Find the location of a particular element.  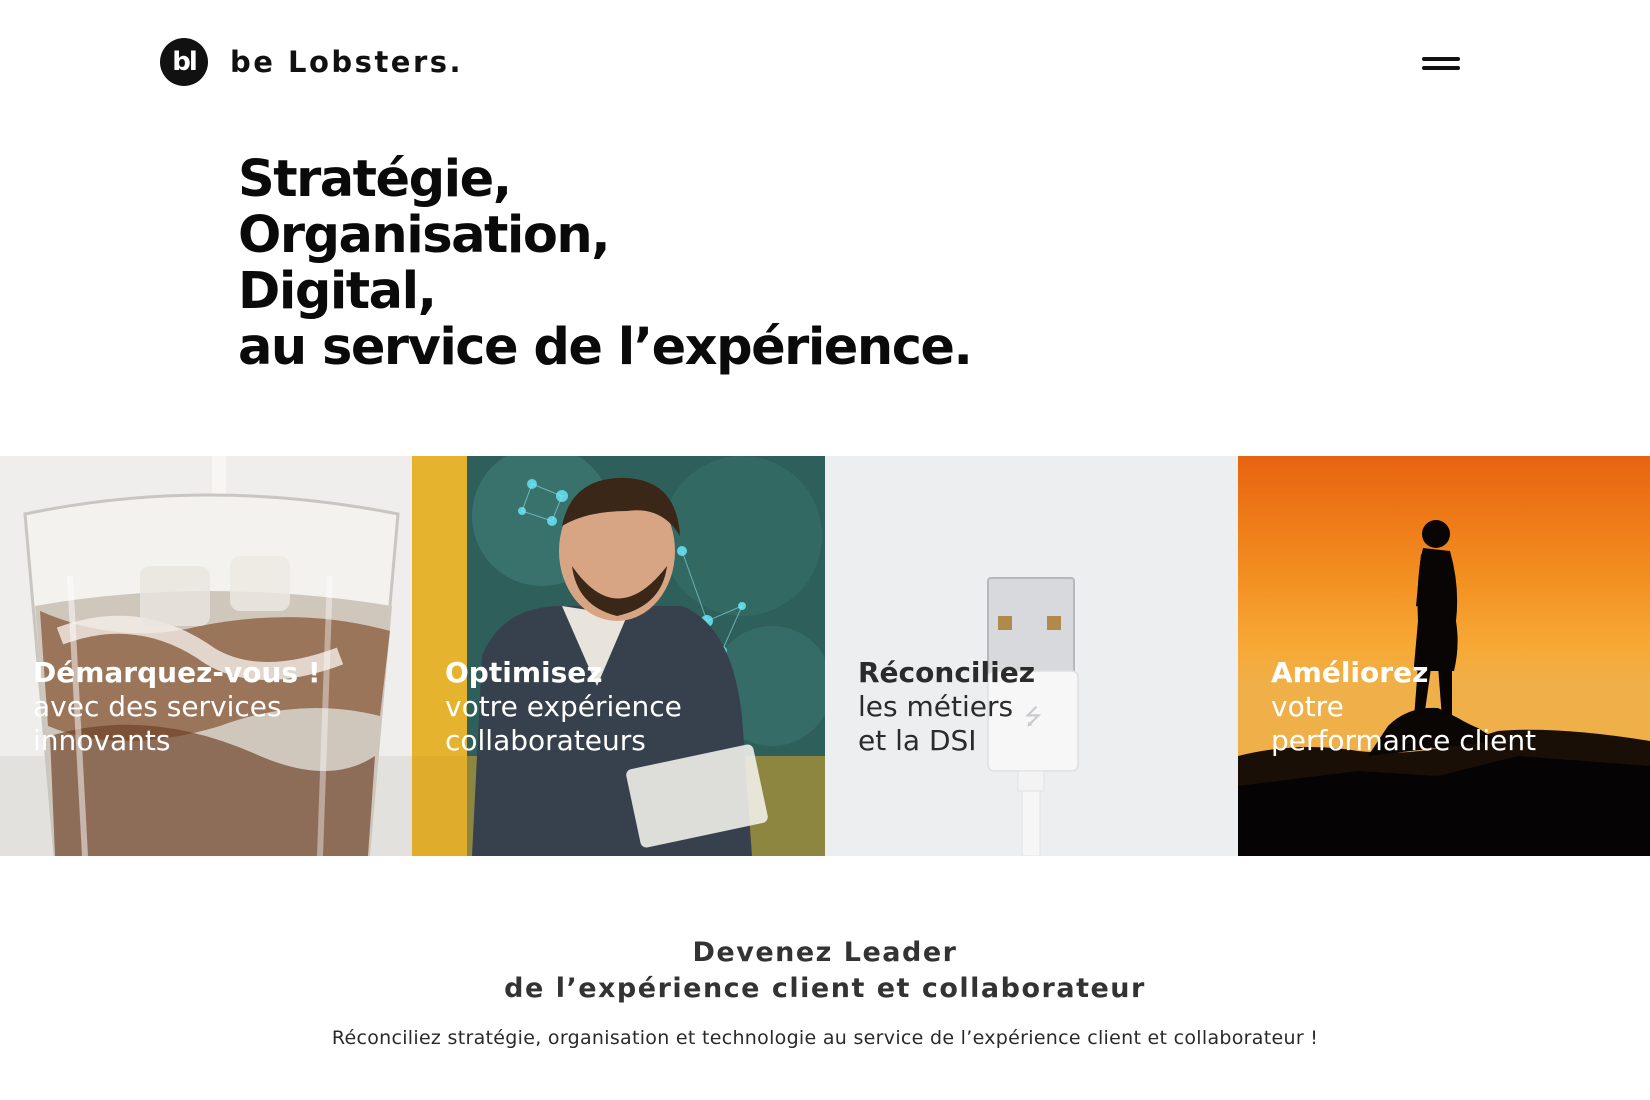

tile-heading: Améliorez is located at coordinates (1350, 672).